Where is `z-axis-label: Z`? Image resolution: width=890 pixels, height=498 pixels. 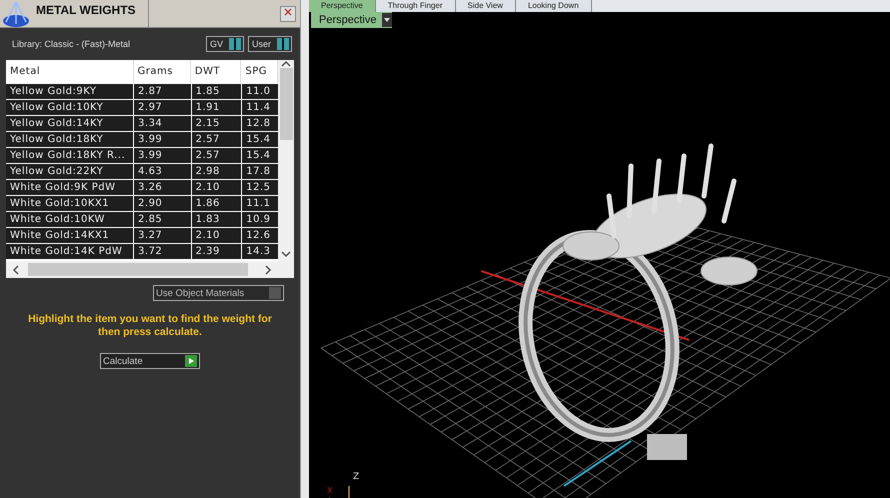 z-axis-label: Z is located at coordinates (356, 477).